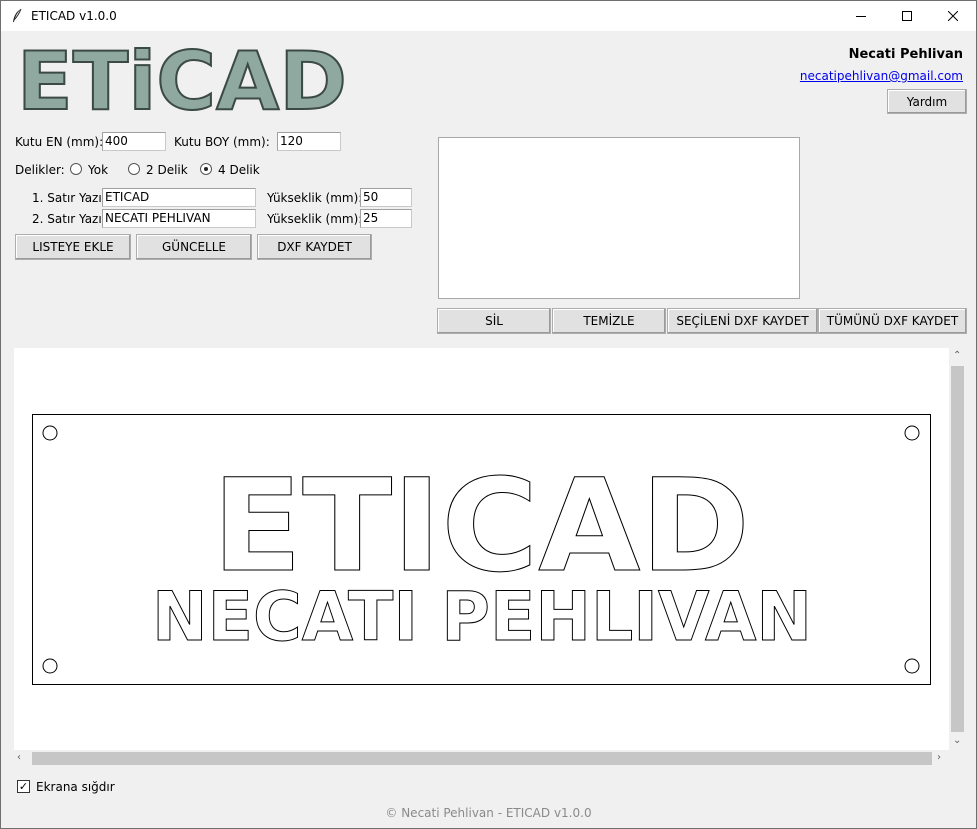 The image size is (977, 829). I want to click on height-label: Kutu BOY (mm):, so click(222, 142).